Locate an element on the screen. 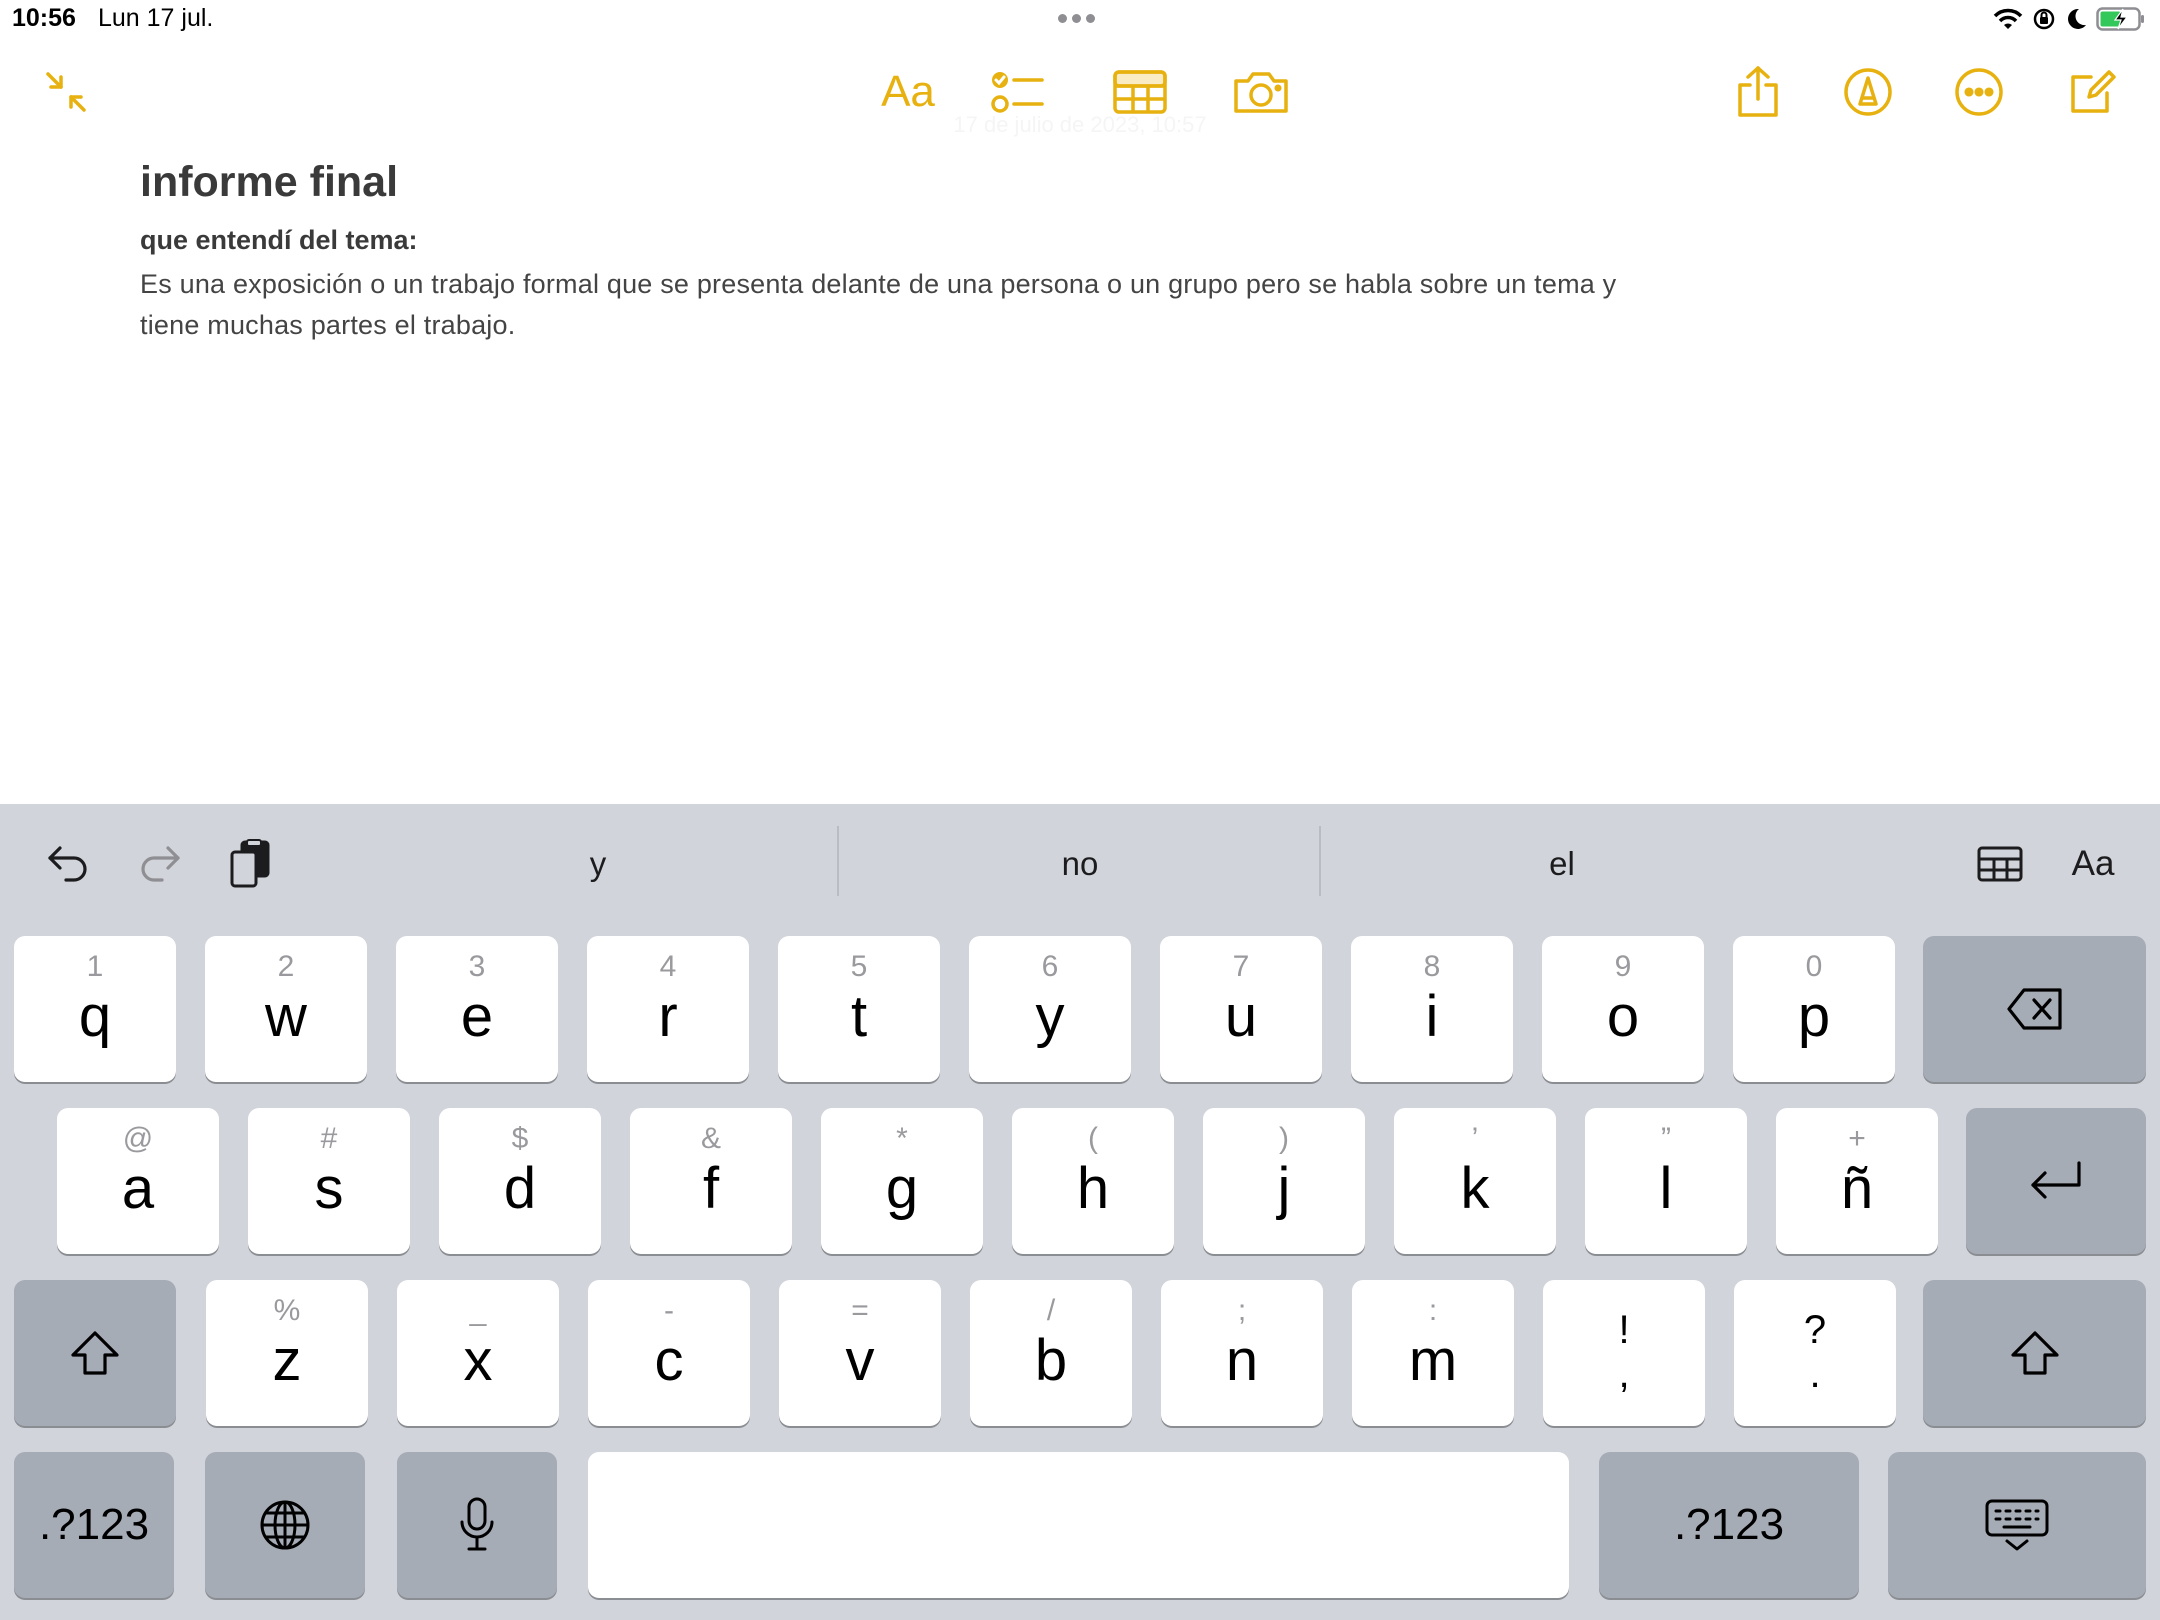 The image size is (2160, 1620). key-b: / b is located at coordinates (1051, 1353).